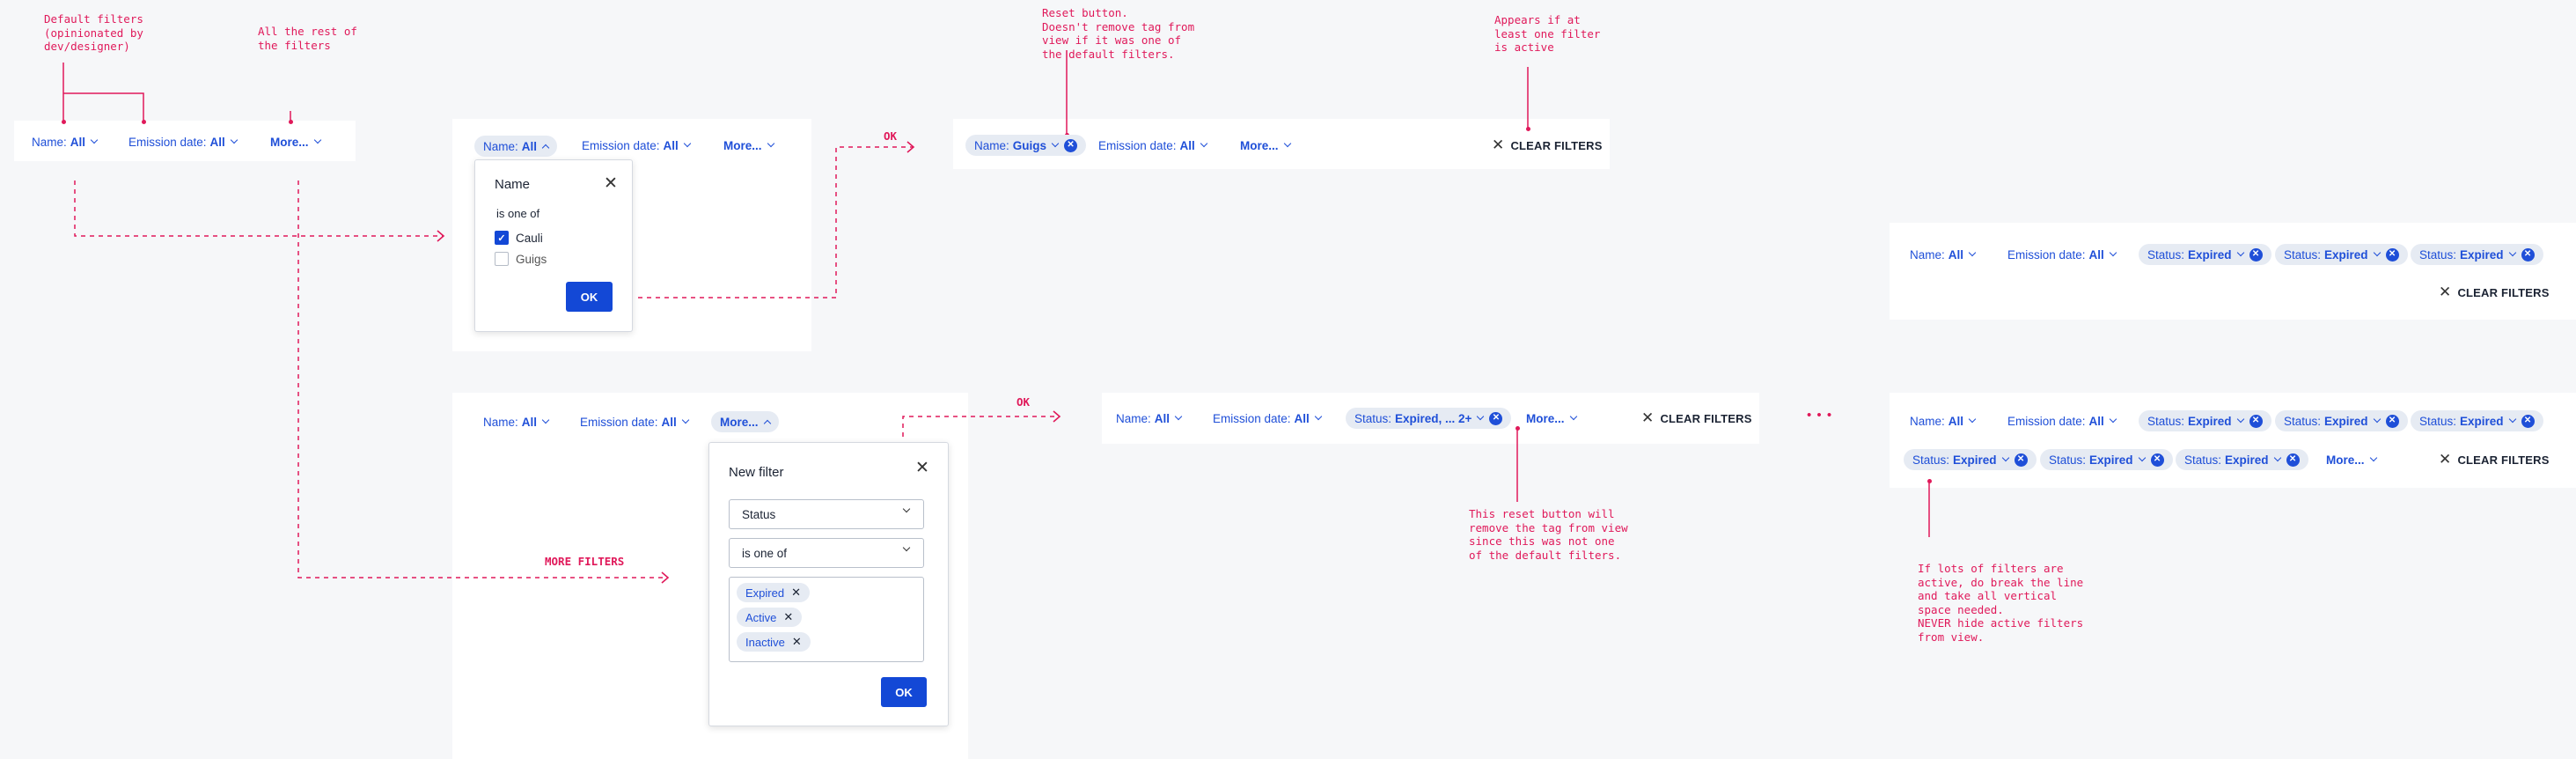  Describe the element at coordinates (1026, 145) in the screenshot. I see `filter-name-set: Name: Guigs ✕` at that location.